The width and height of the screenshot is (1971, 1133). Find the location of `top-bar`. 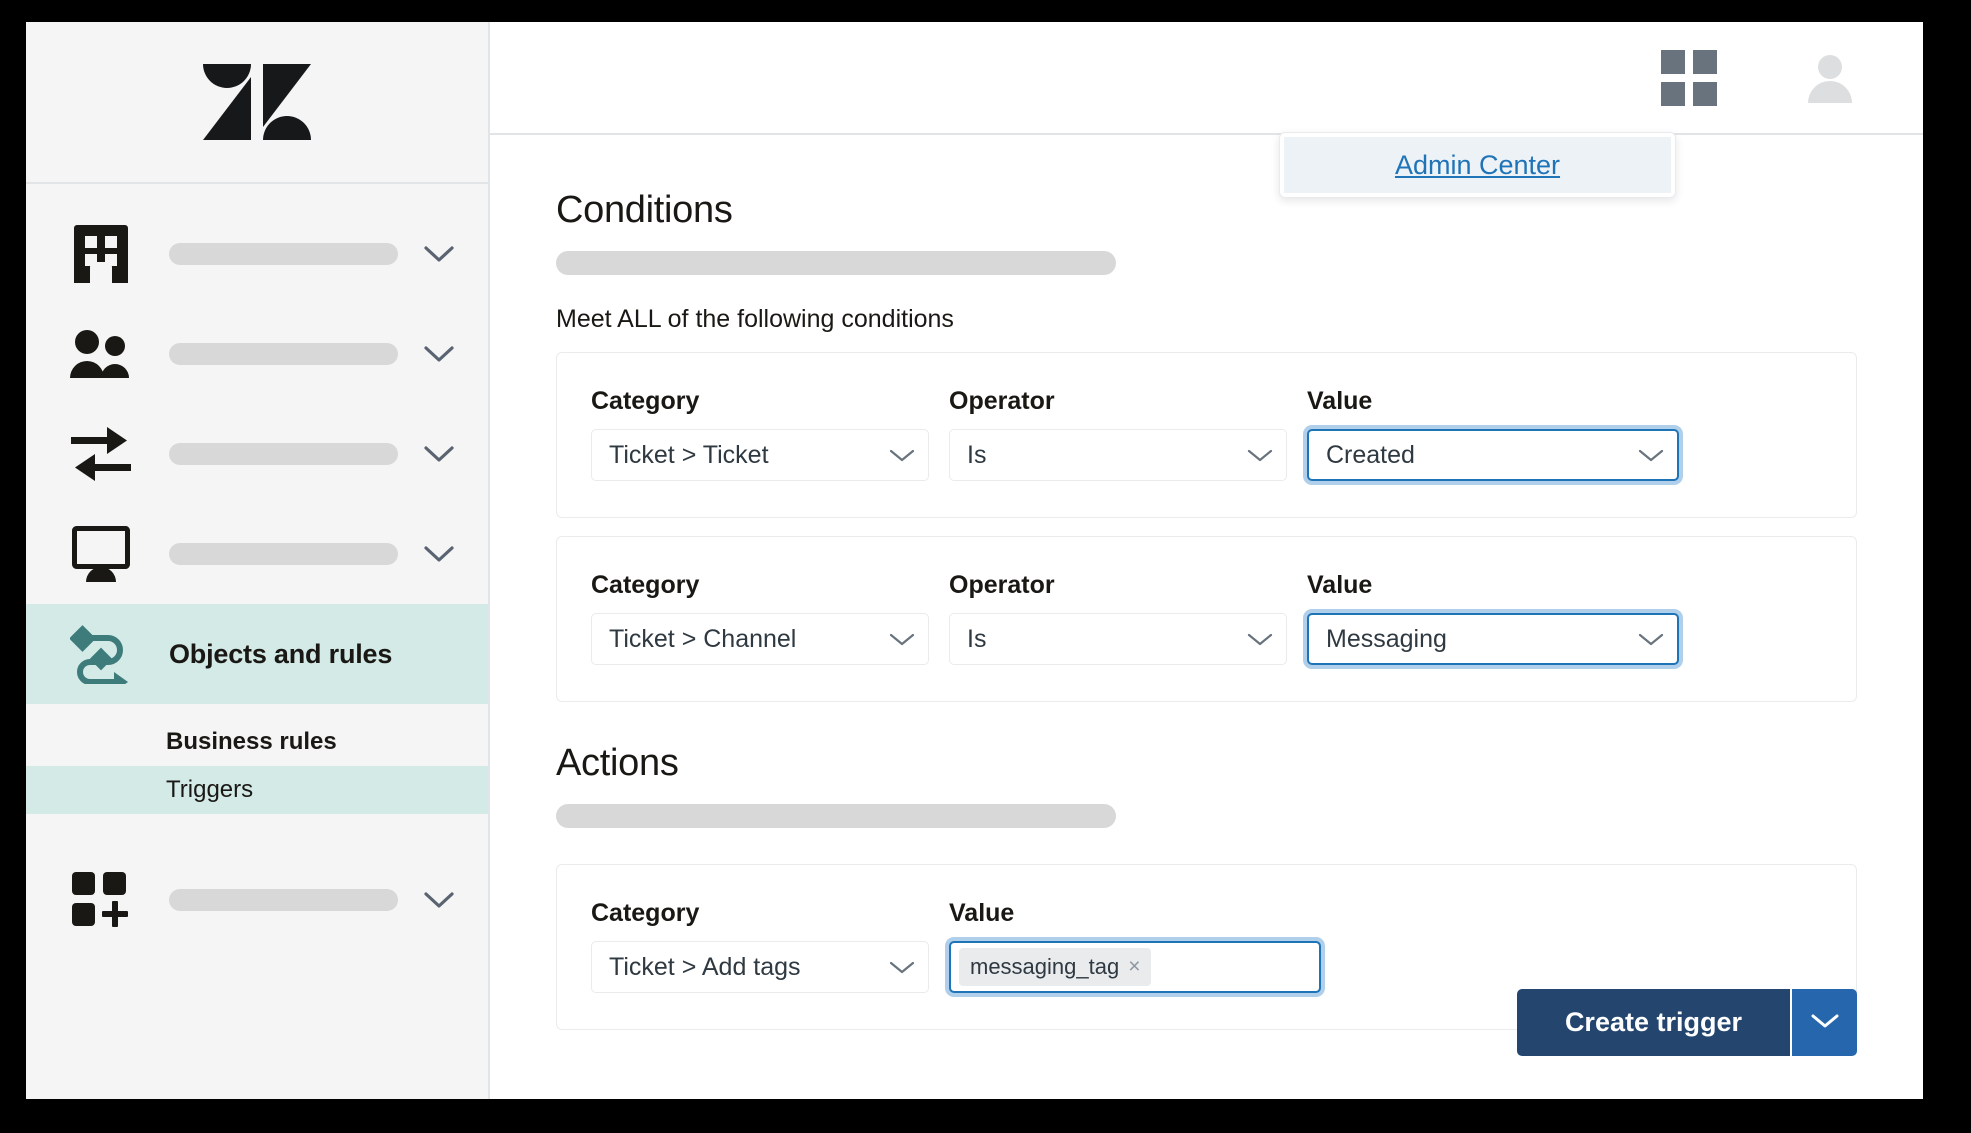

top-bar is located at coordinates (1206, 78).